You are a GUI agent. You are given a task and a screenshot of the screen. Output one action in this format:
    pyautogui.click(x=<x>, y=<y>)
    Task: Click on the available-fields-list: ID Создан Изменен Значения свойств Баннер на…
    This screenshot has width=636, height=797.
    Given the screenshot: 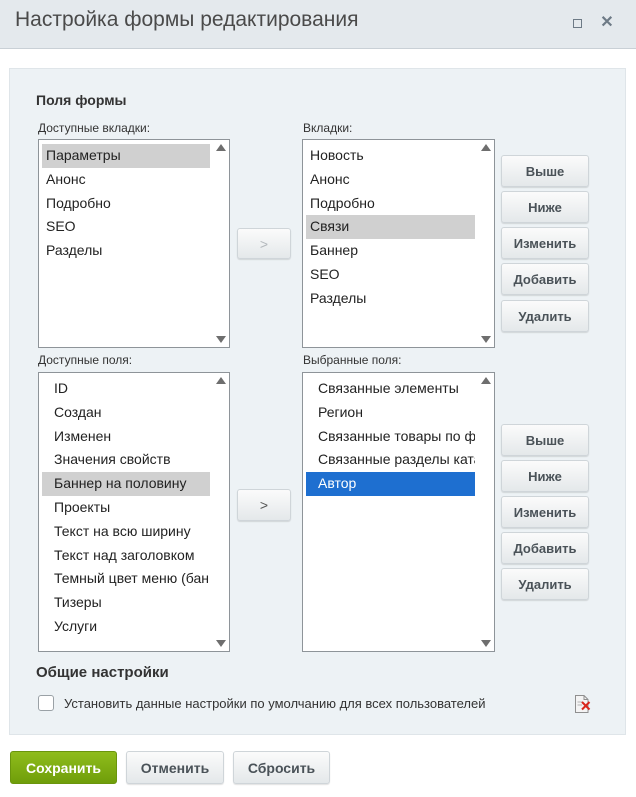 What is the action you would take?
    pyautogui.click(x=134, y=512)
    